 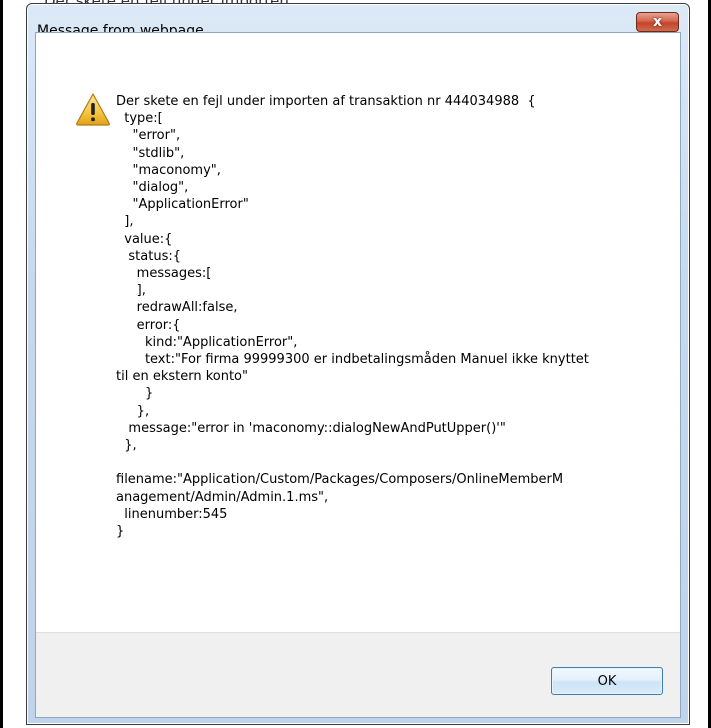 I want to click on left-border-rule, so click(x=1, y=364).